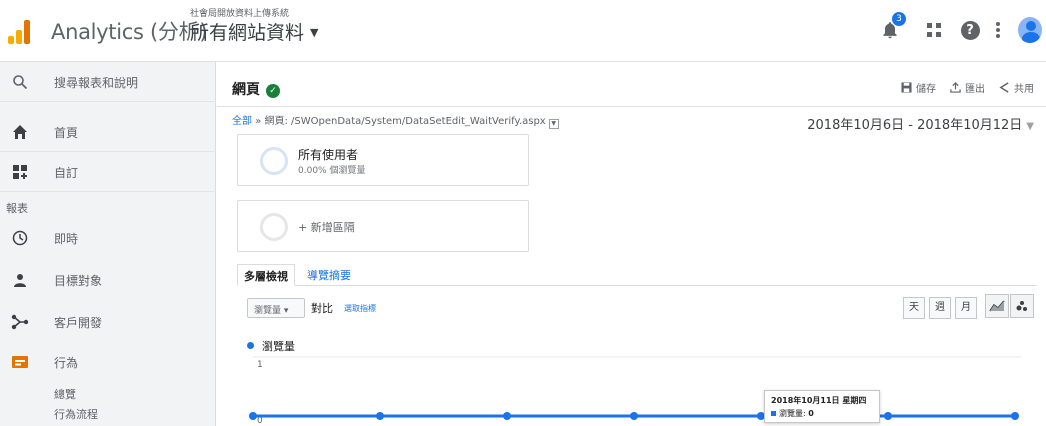  What do you see at coordinates (822, 406) in the screenshot?
I see `chart-tooltip: 2018年10月11日 星期四 瀏覽量: 0` at bounding box center [822, 406].